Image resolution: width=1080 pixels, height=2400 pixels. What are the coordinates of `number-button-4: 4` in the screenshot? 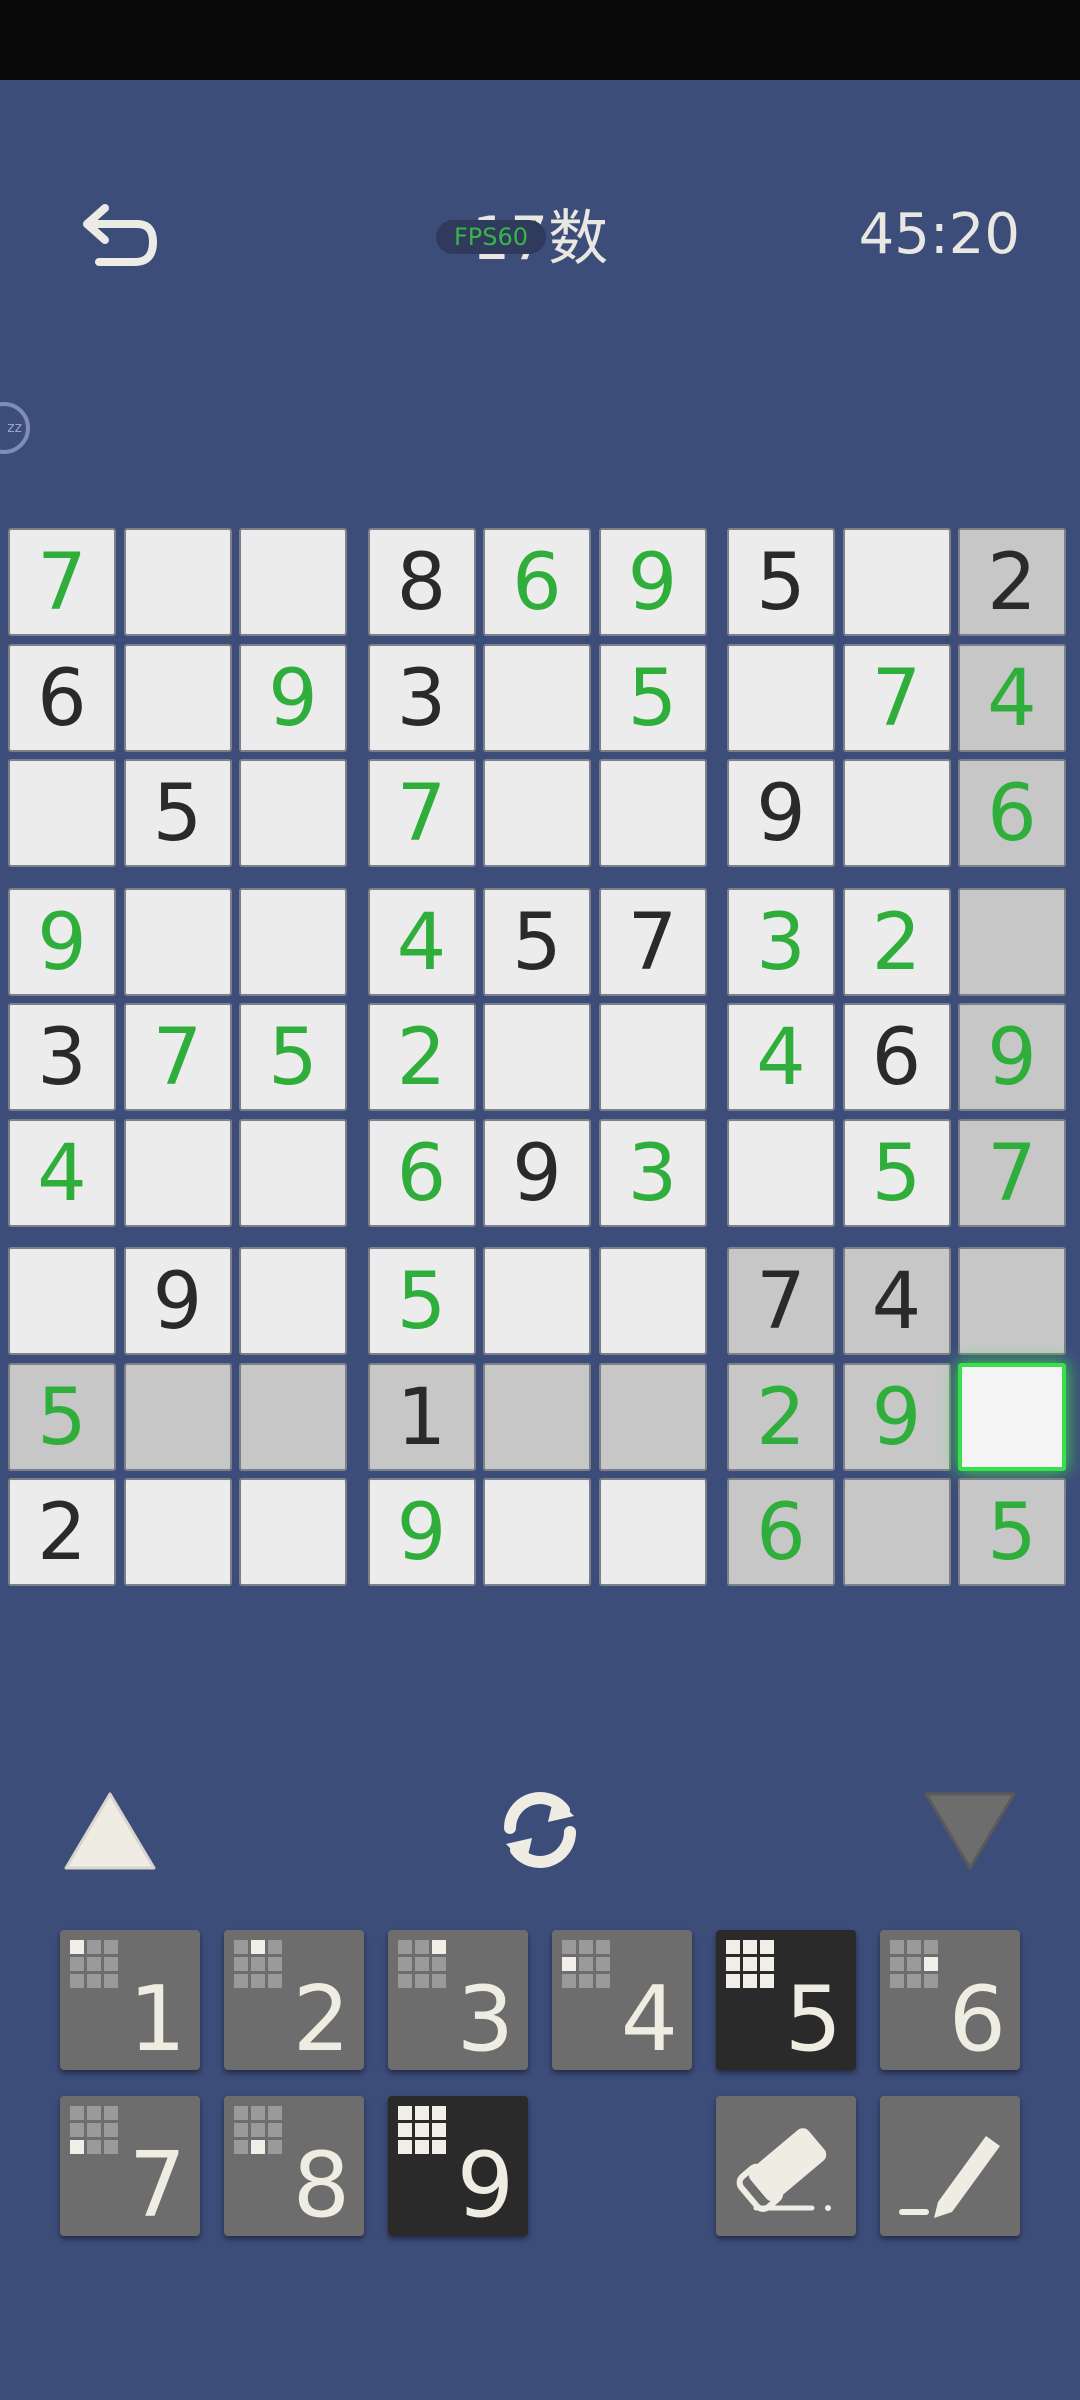 It's located at (622, 2000).